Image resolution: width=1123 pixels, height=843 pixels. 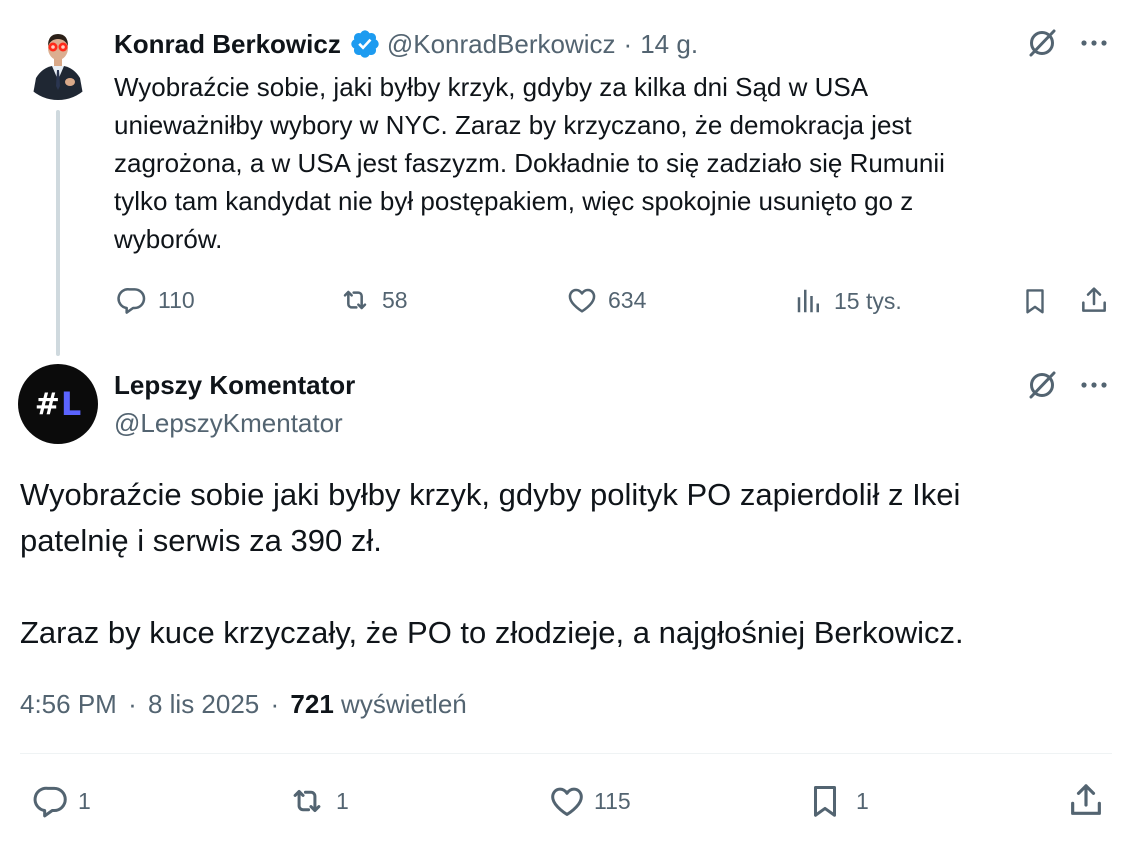 I want to click on views-icon, so click(x=808, y=301).